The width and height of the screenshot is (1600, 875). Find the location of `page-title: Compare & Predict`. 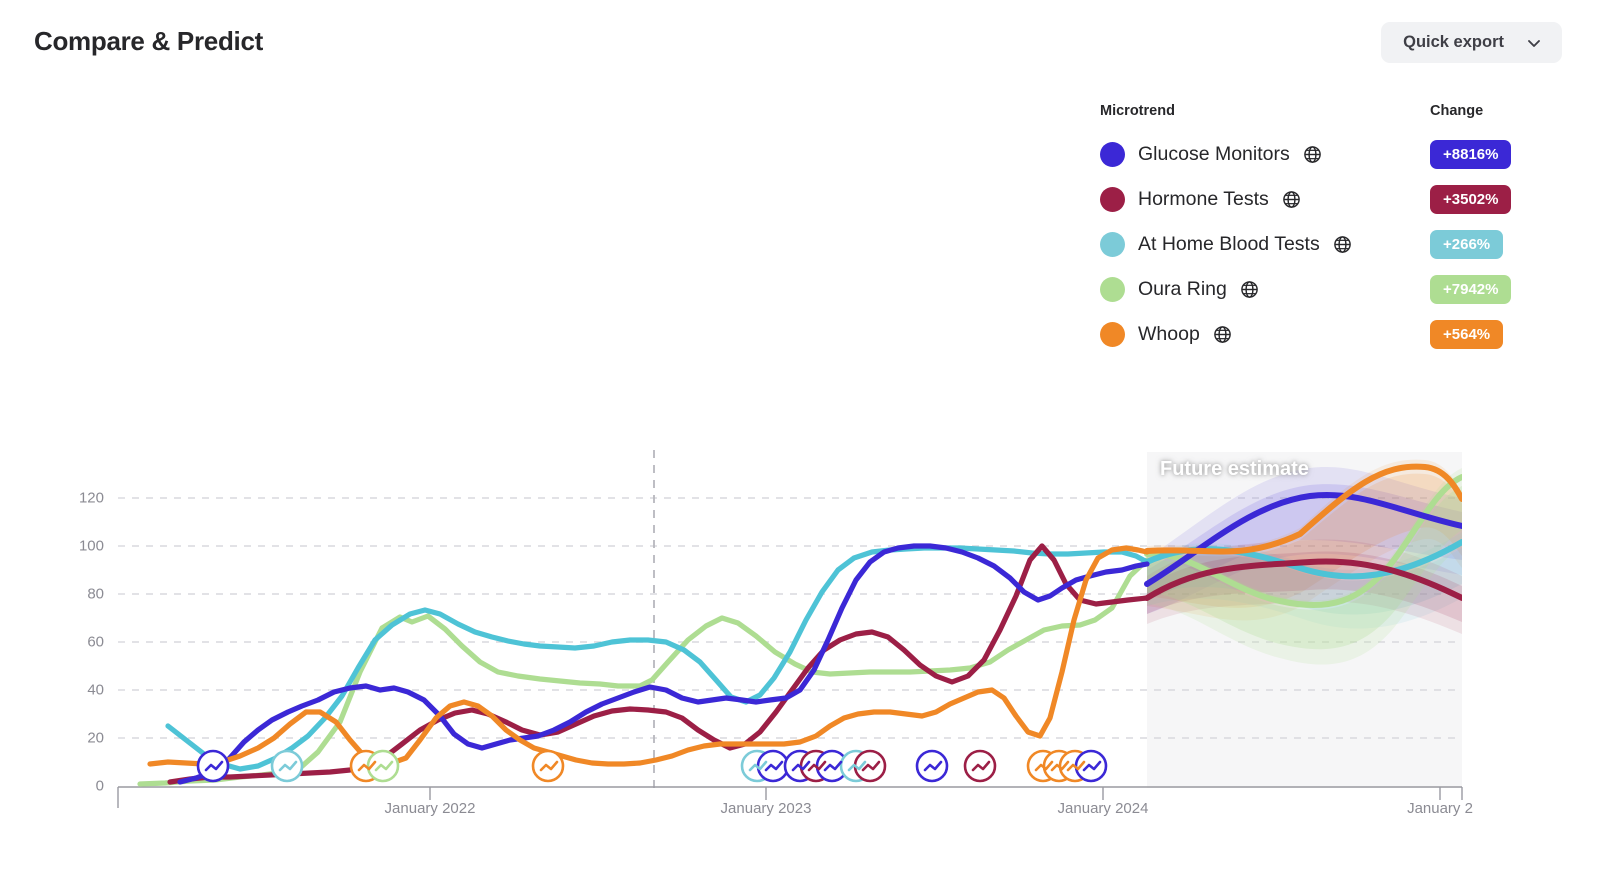

page-title: Compare & Predict is located at coordinates (148, 41).